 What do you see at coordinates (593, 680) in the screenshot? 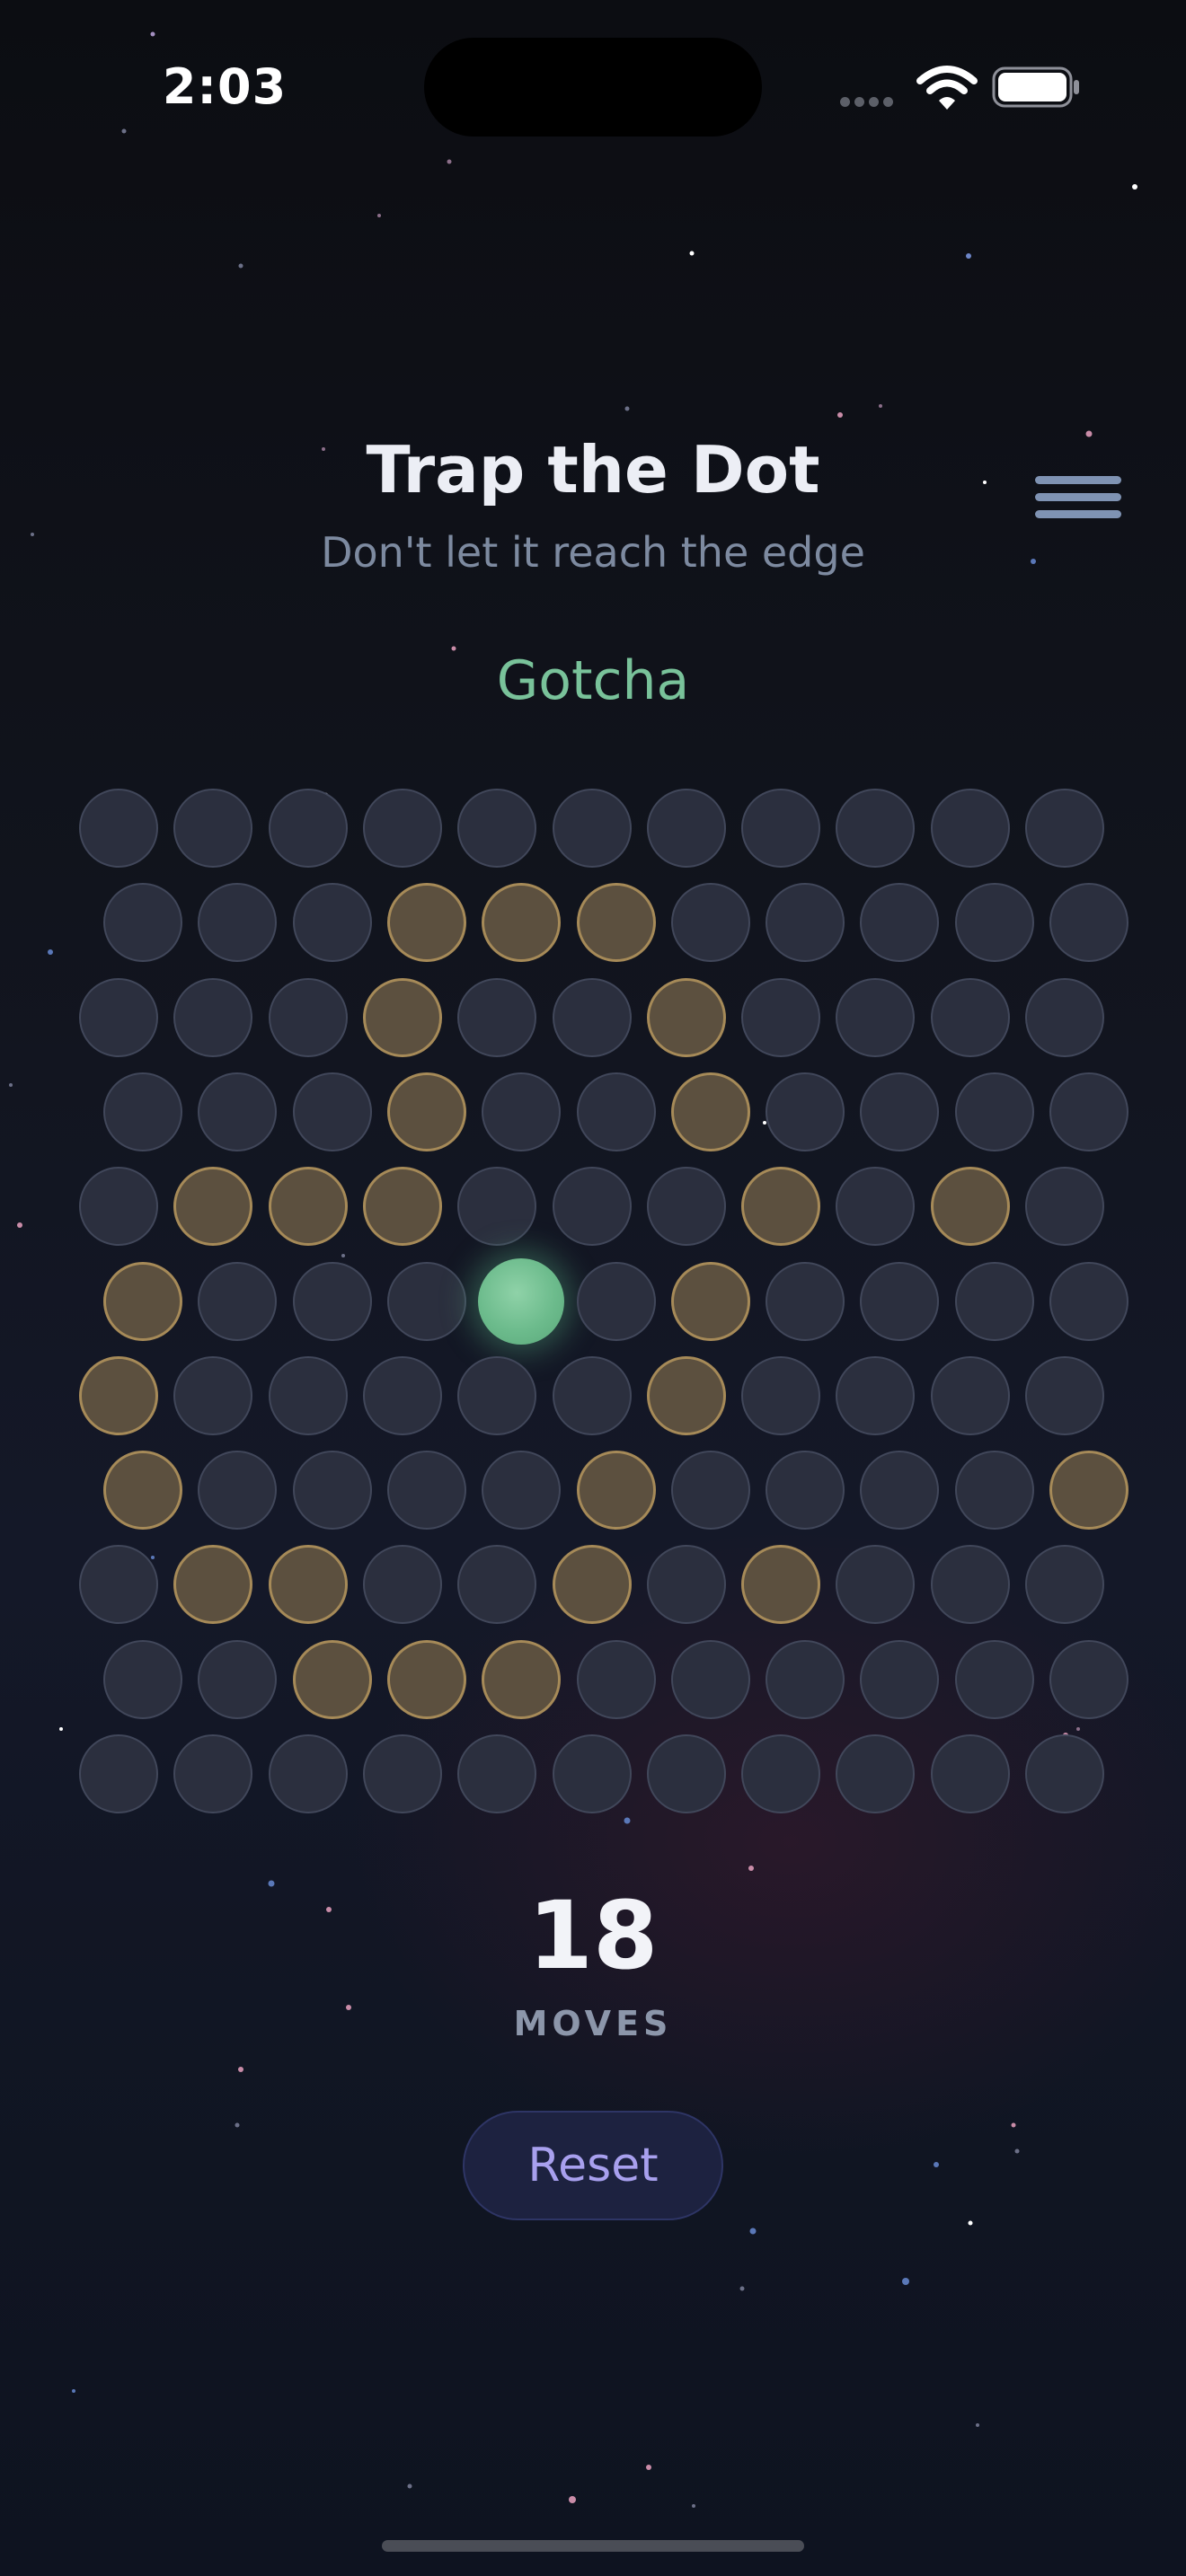
I see `game-status: Gotcha` at bounding box center [593, 680].